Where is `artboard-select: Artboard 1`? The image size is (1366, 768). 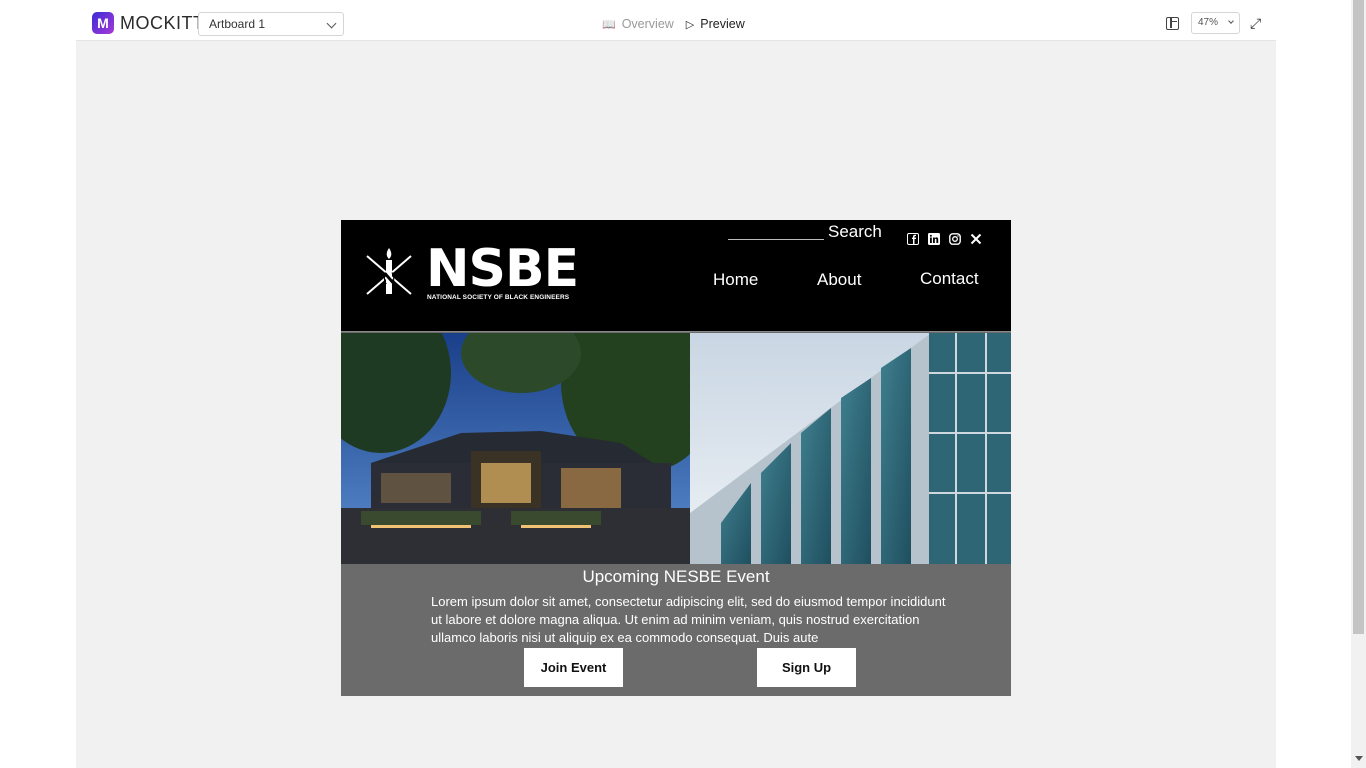
artboard-select: Artboard 1 is located at coordinates (271, 24).